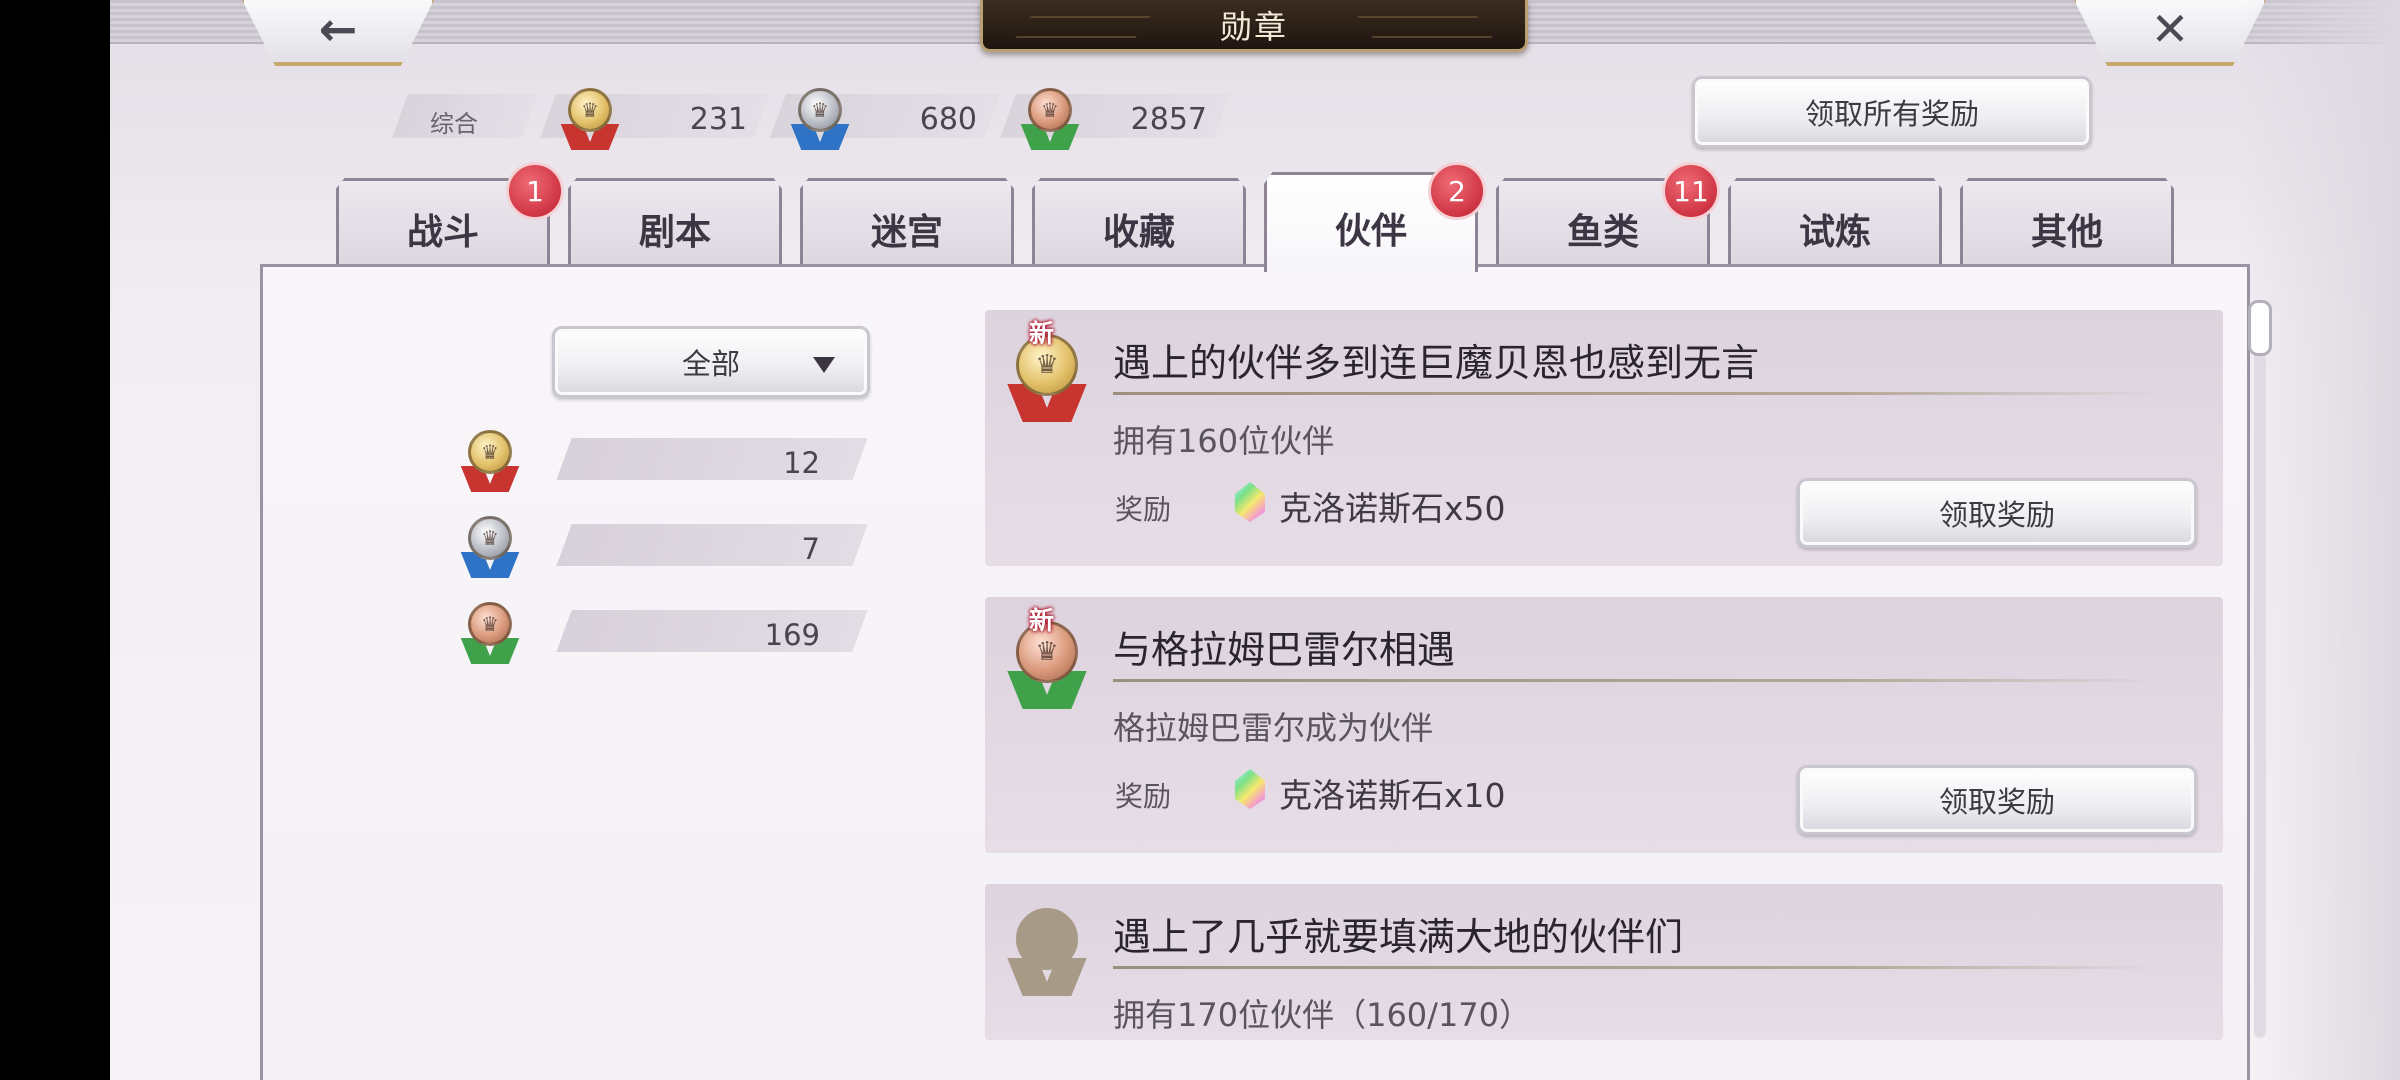 The height and width of the screenshot is (1080, 2400). What do you see at coordinates (1273, 728) in the screenshot?
I see `achievement-description: 格拉姆巴雷尔成为伙伴` at bounding box center [1273, 728].